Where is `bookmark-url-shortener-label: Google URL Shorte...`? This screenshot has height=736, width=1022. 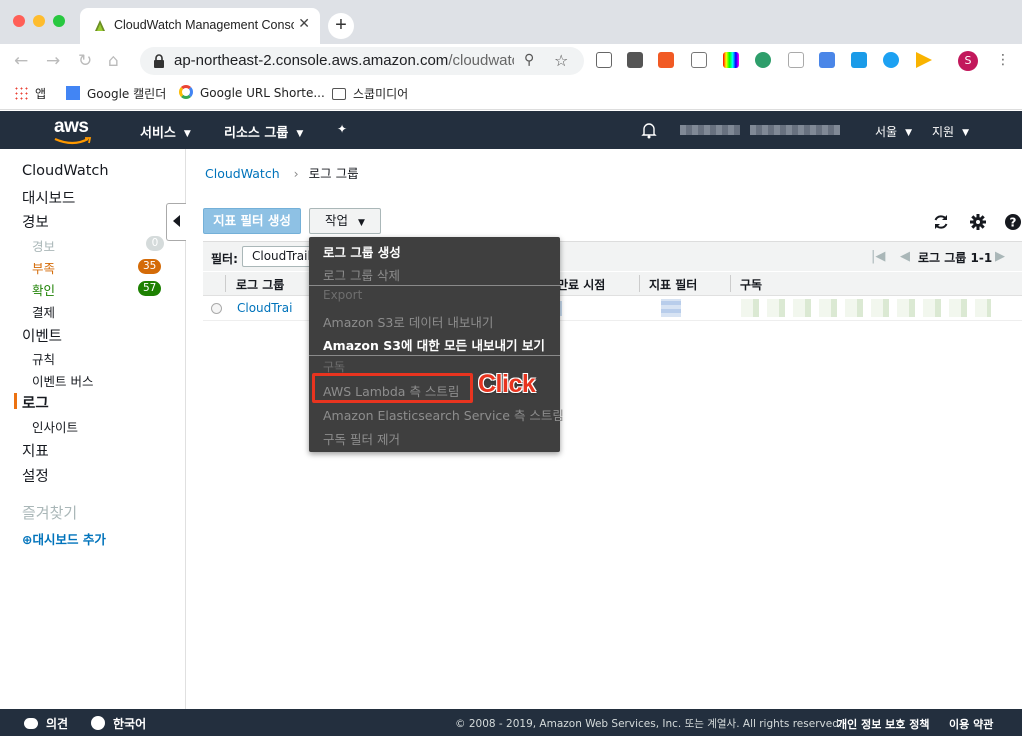 bookmark-url-shortener-label: Google URL Shorte... is located at coordinates (262, 93).